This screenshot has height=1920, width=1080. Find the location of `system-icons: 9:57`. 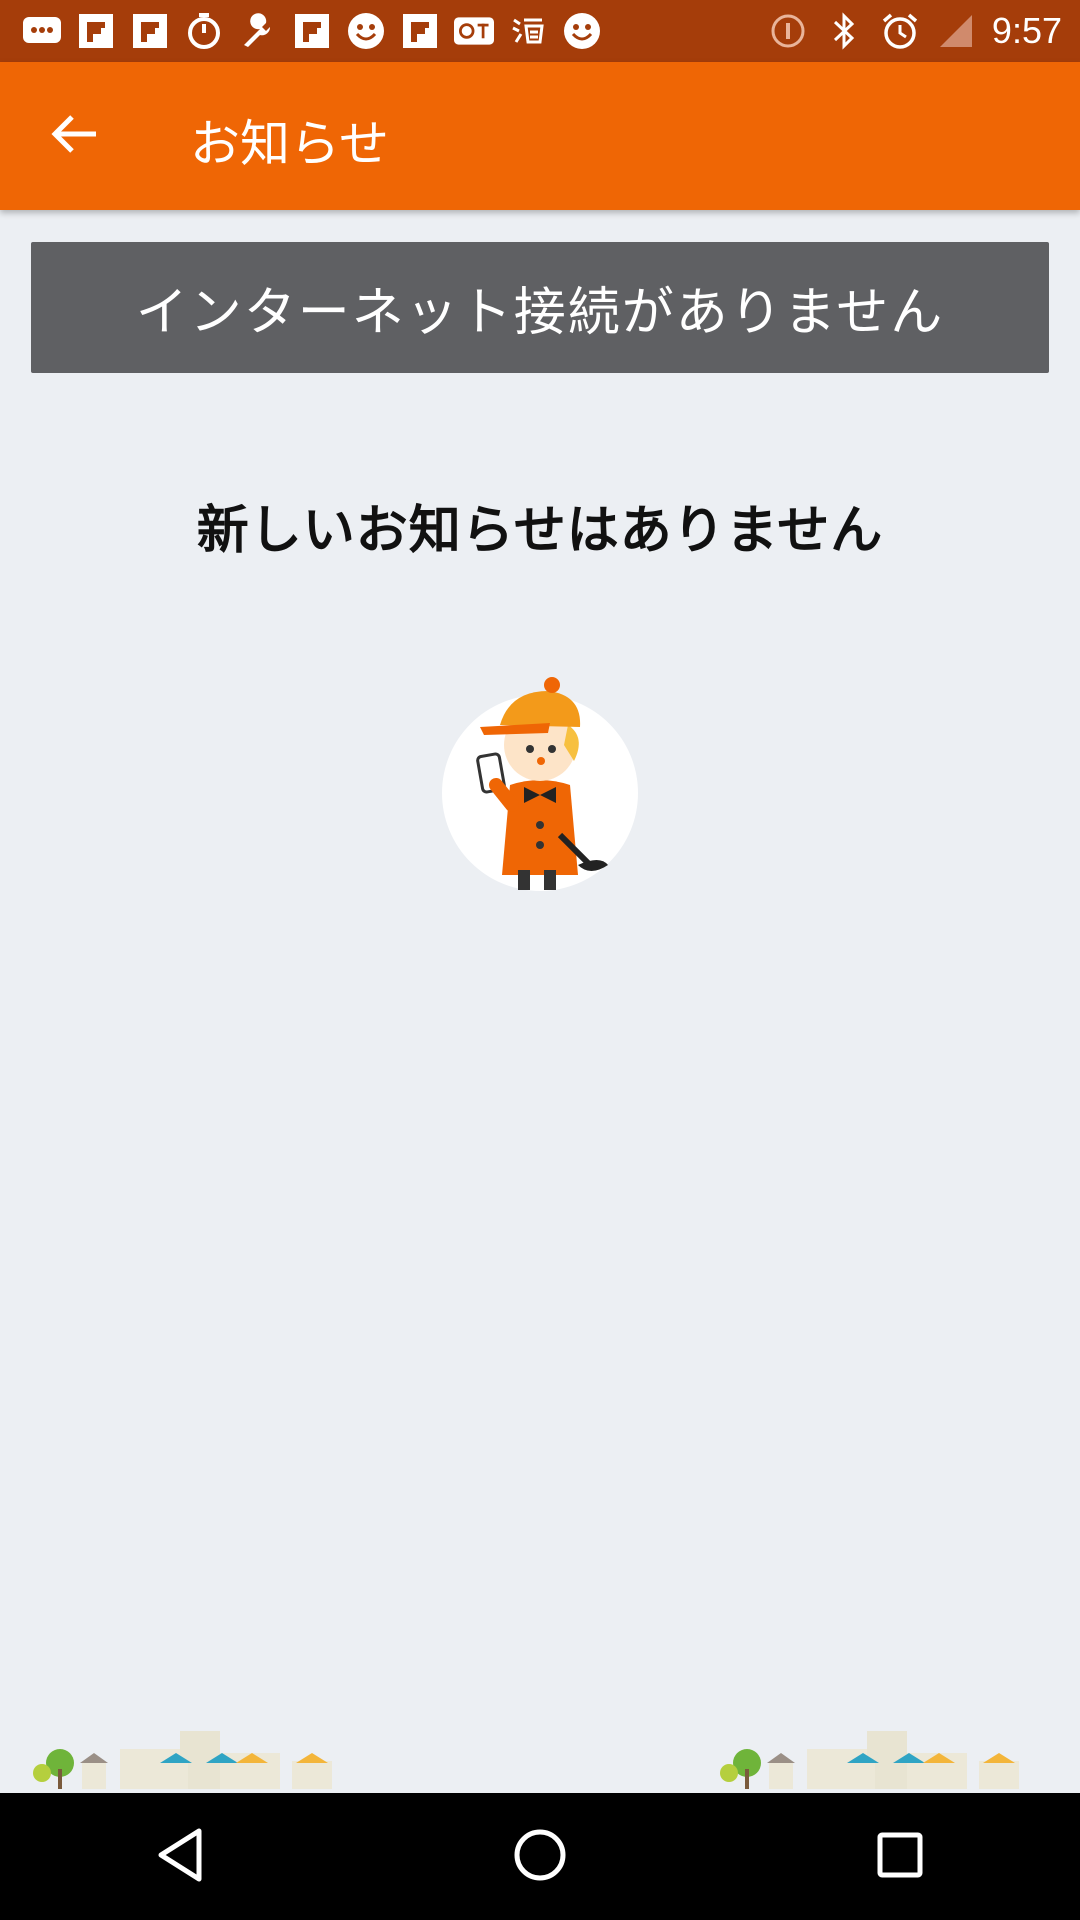

system-icons: 9:57 is located at coordinates (924, 31).